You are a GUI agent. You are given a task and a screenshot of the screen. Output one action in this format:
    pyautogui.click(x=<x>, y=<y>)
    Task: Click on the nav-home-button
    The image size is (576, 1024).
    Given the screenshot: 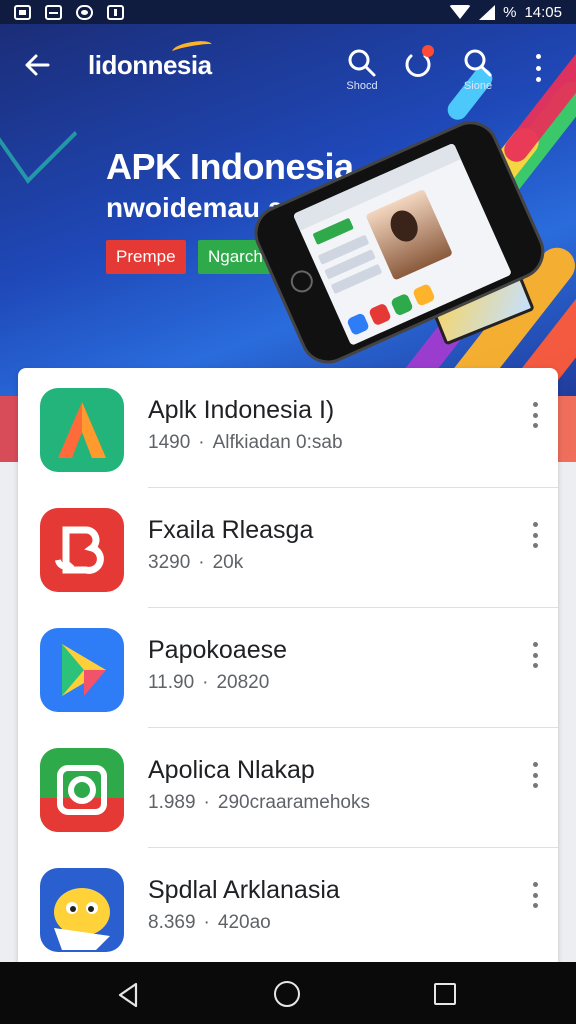 What is the action you would take?
    pyautogui.click(x=287, y=994)
    